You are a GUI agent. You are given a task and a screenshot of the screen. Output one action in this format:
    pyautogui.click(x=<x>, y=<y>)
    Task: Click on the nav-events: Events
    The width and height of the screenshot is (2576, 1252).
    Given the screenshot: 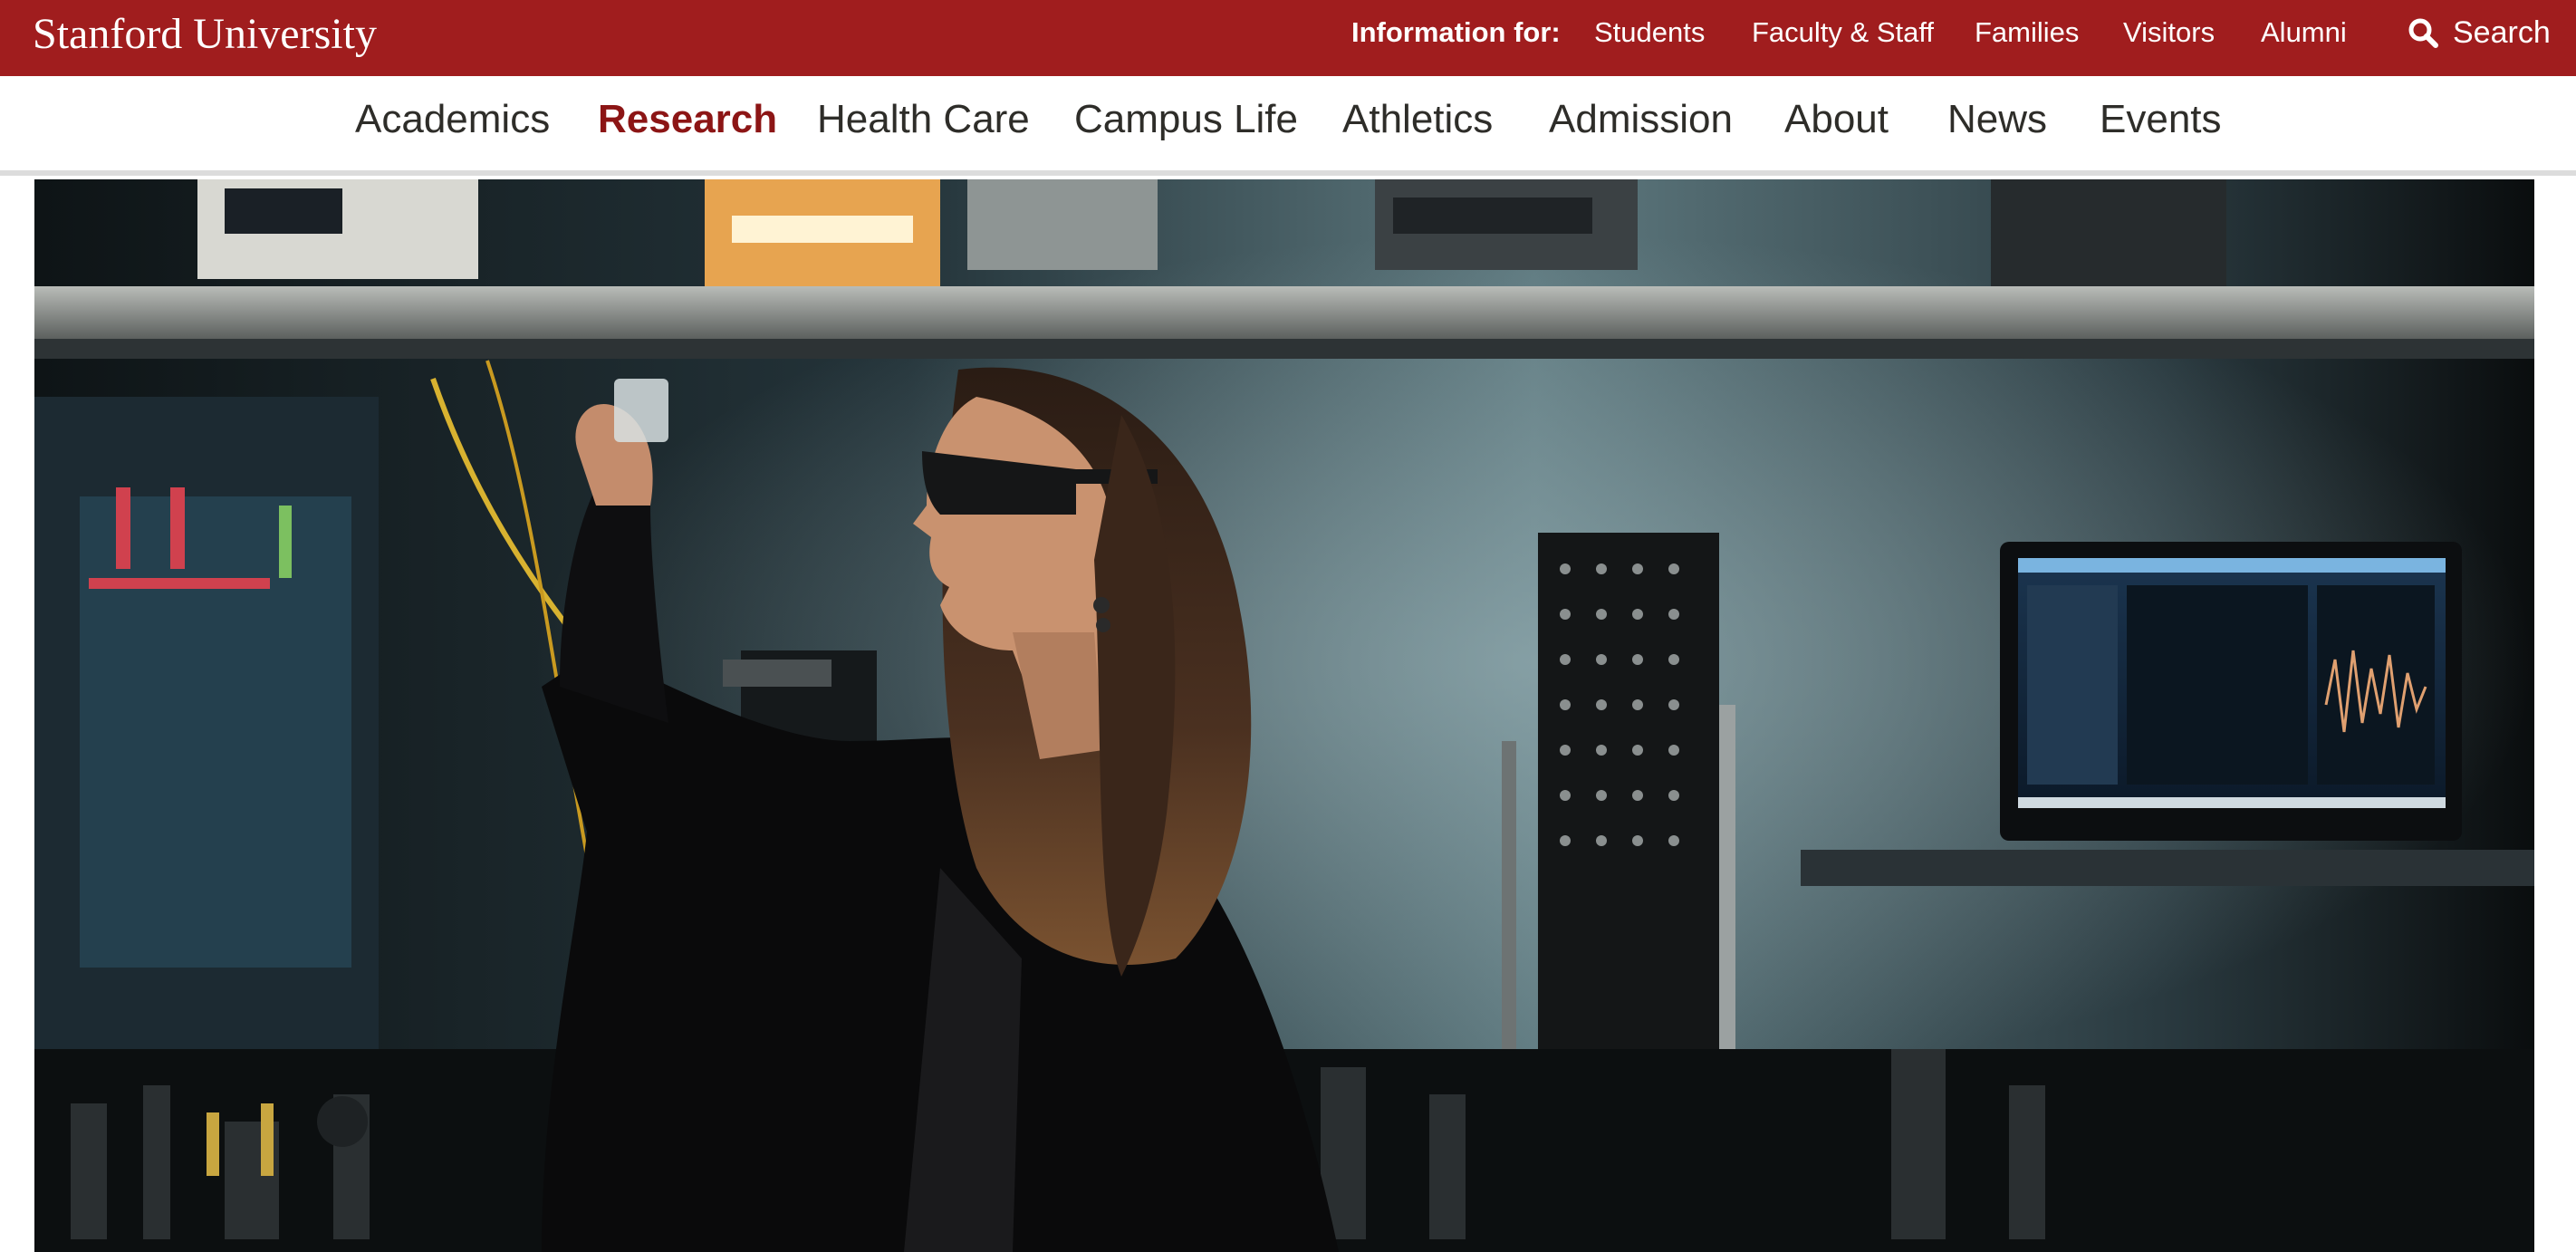 What is the action you would take?
    pyautogui.click(x=2161, y=119)
    